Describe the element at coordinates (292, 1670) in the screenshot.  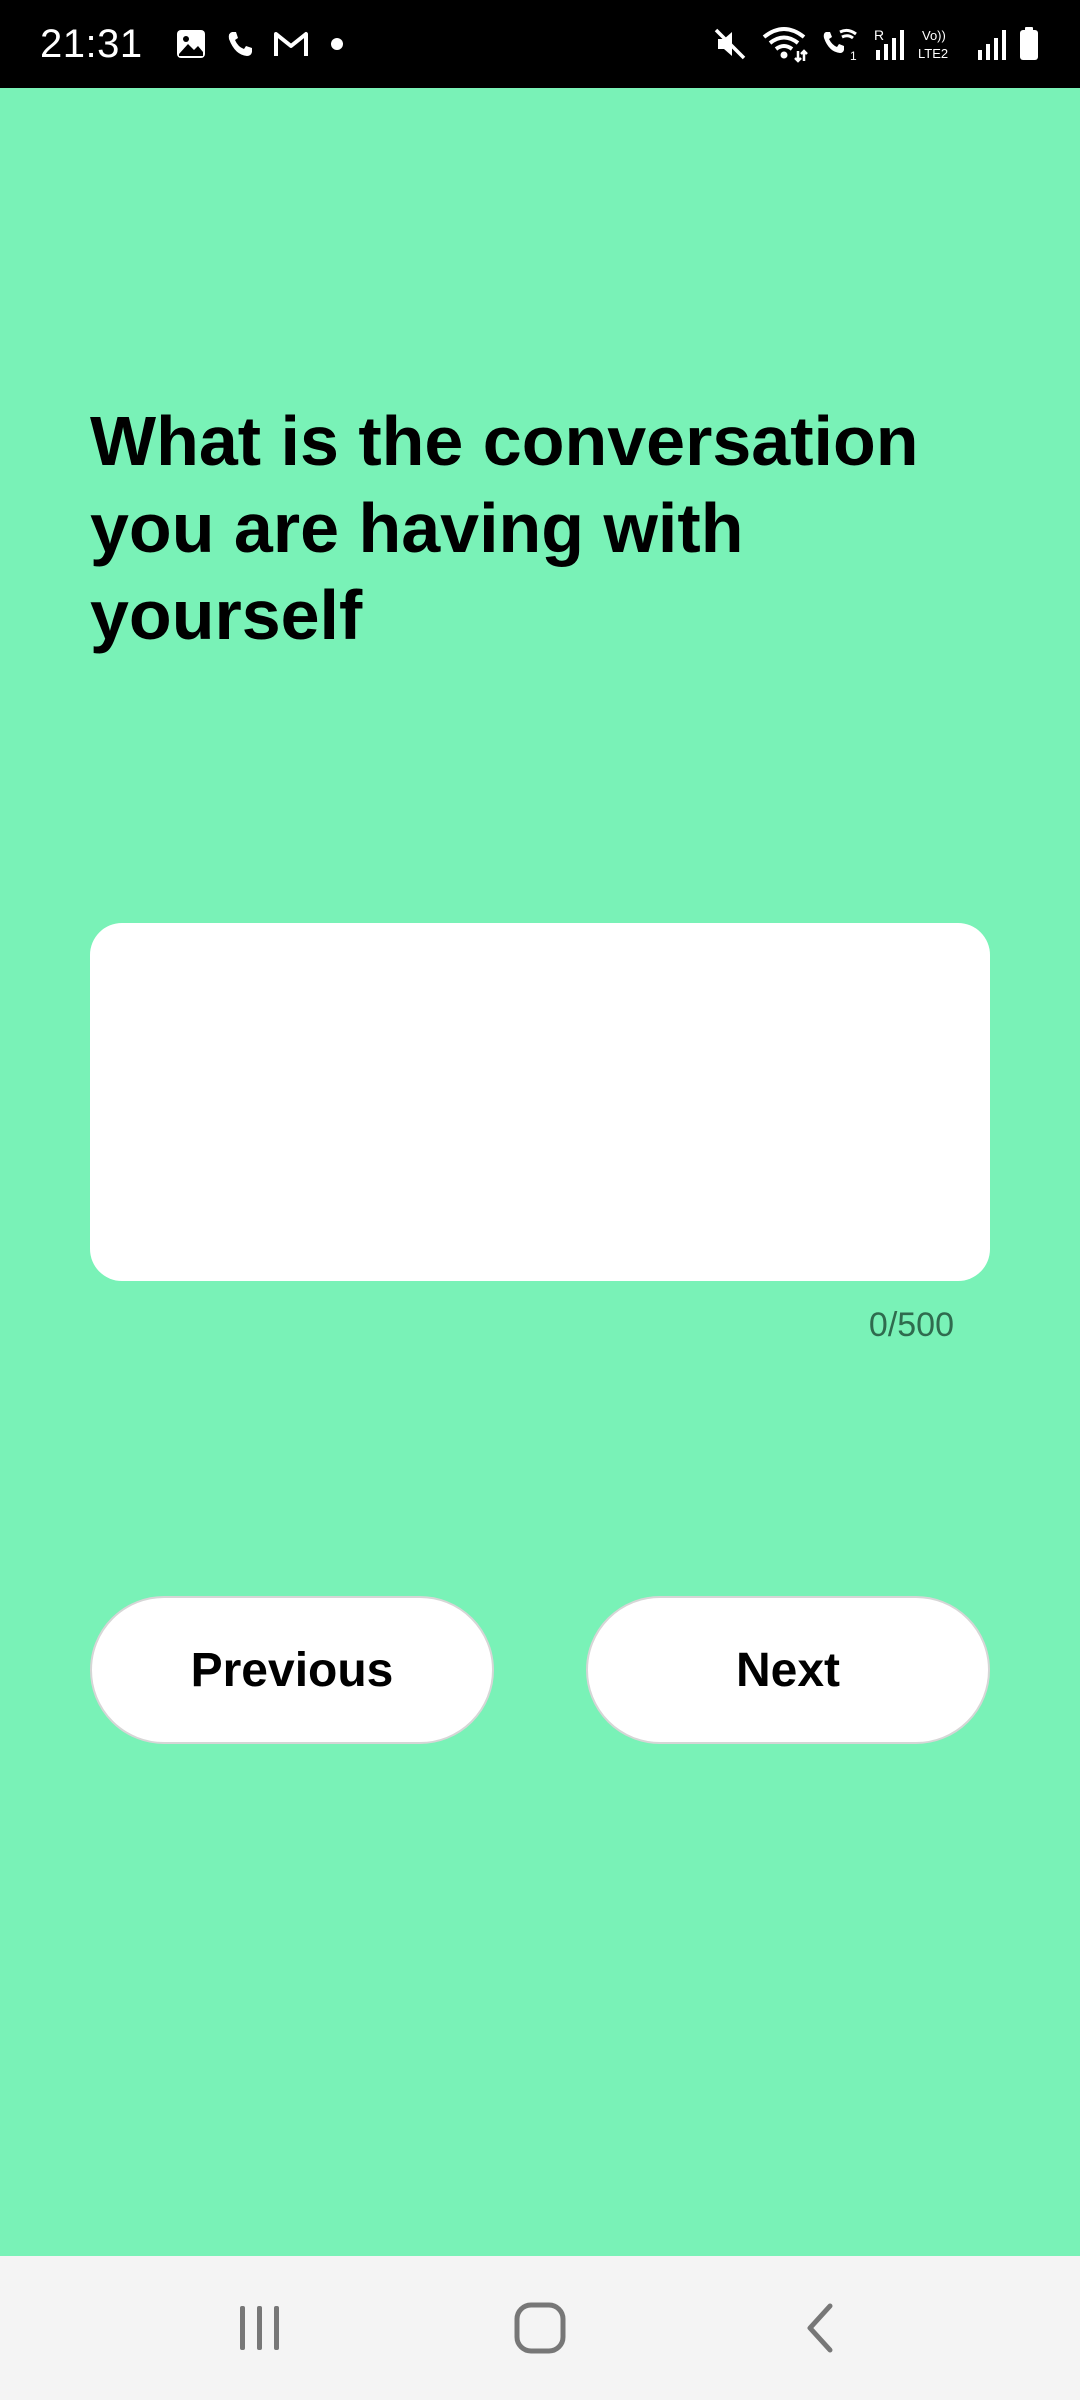
I see `previous-button: Previous` at that location.